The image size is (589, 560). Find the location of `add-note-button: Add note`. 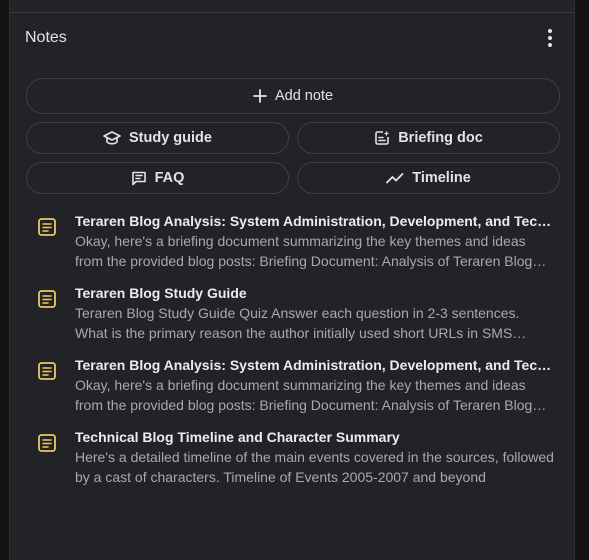

add-note-button: Add note is located at coordinates (293, 96).